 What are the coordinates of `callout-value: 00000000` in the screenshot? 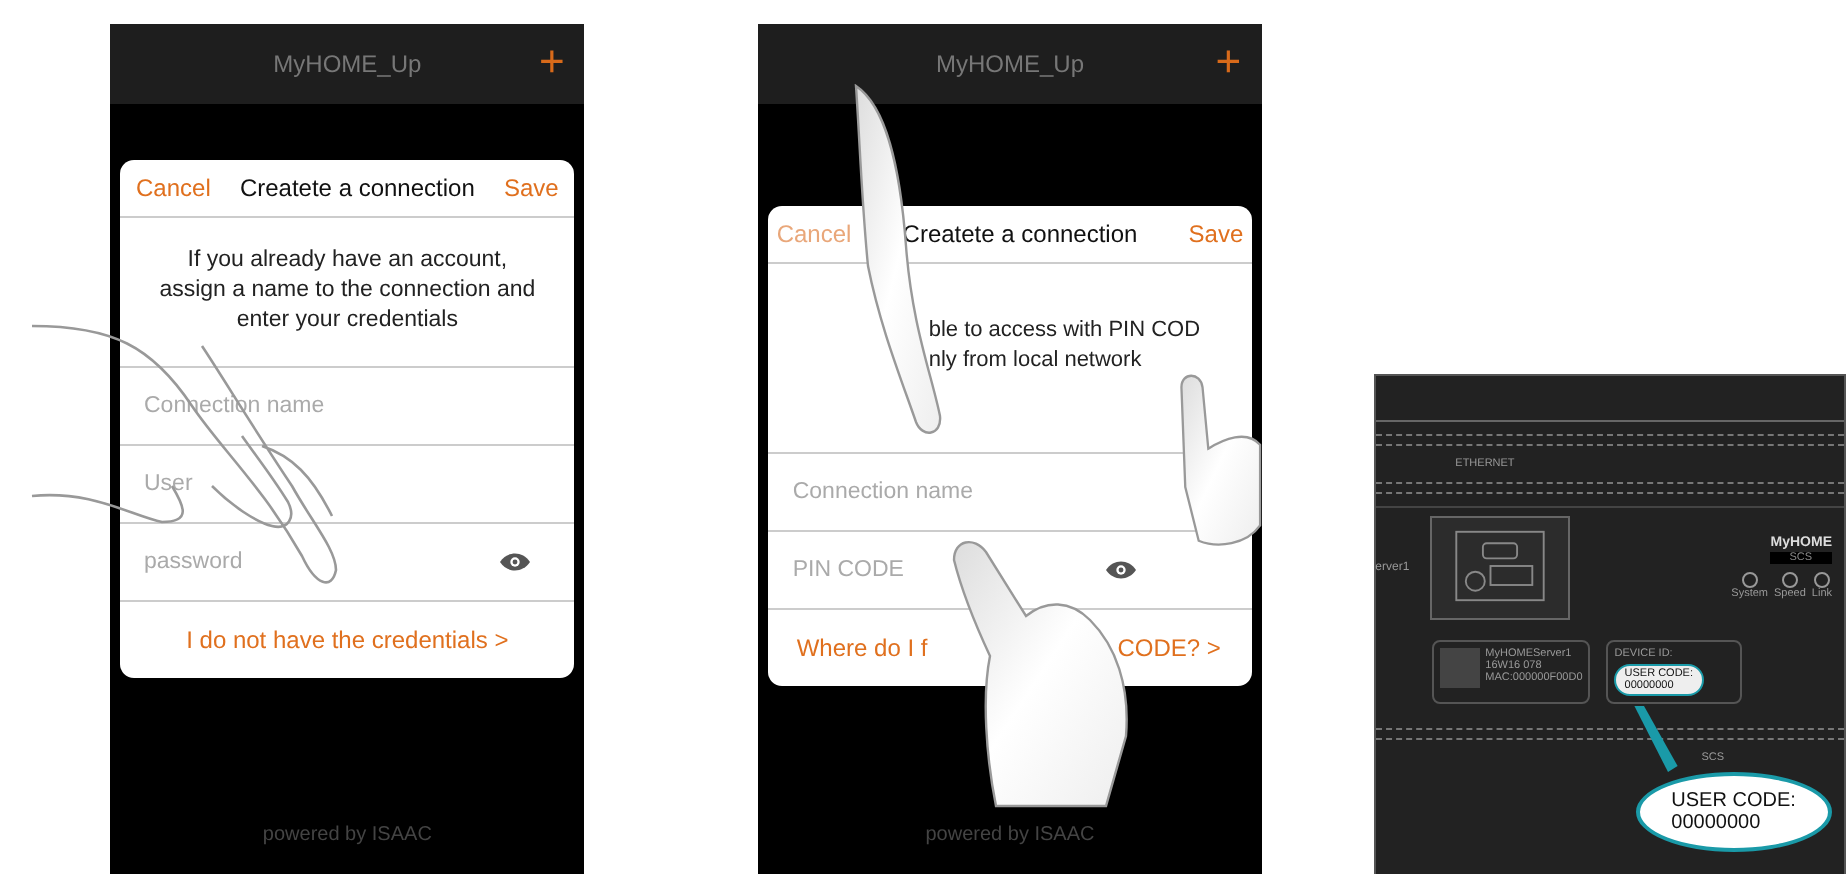 It's located at (1717, 823).